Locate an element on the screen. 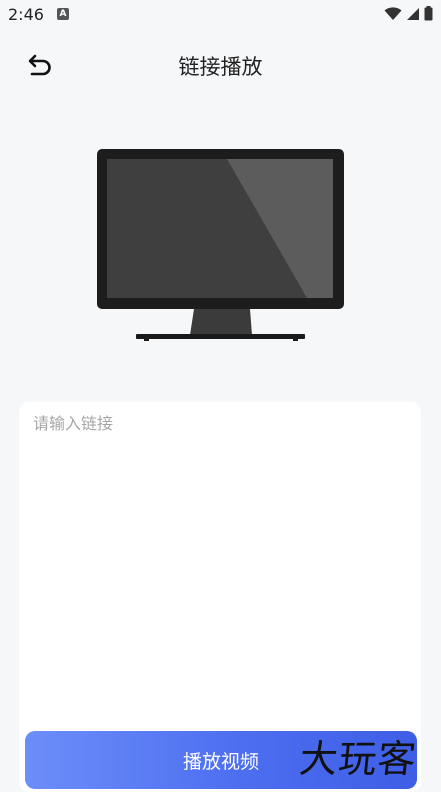 Image resolution: width=441 pixels, height=792 pixels. wifi-icon is located at coordinates (393, 13).